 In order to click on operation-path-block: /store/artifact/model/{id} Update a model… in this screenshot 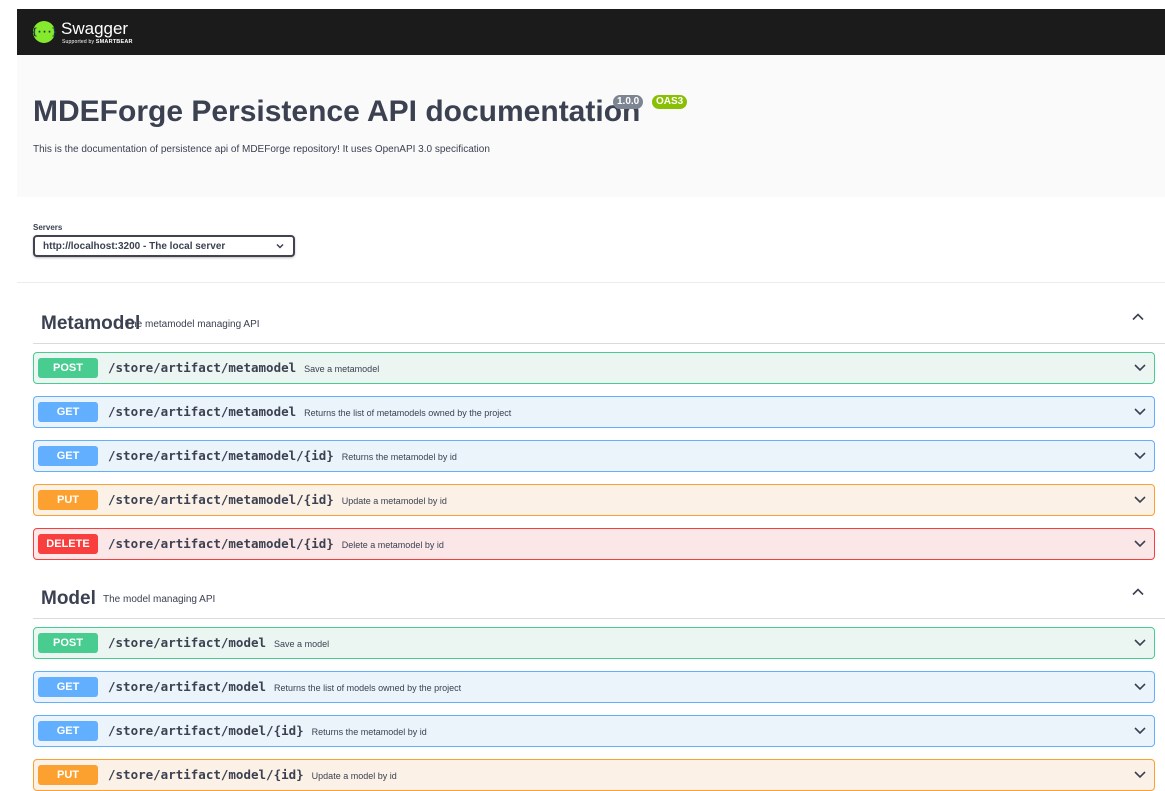, I will do `click(252, 774)`.